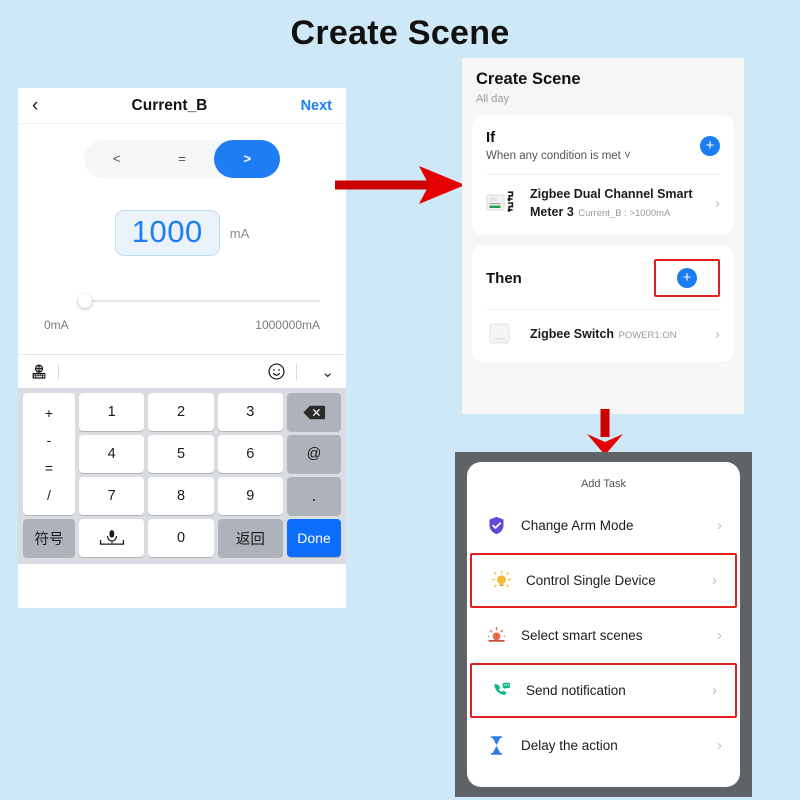  What do you see at coordinates (181, 412) in the screenshot?
I see `key-2: 2` at bounding box center [181, 412].